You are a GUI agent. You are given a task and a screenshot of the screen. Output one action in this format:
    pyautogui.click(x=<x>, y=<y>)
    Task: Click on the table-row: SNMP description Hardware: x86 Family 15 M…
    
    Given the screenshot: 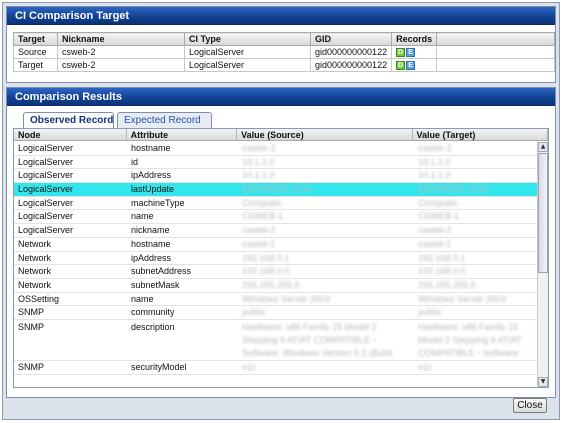 What is the action you would take?
    pyautogui.click(x=276, y=340)
    